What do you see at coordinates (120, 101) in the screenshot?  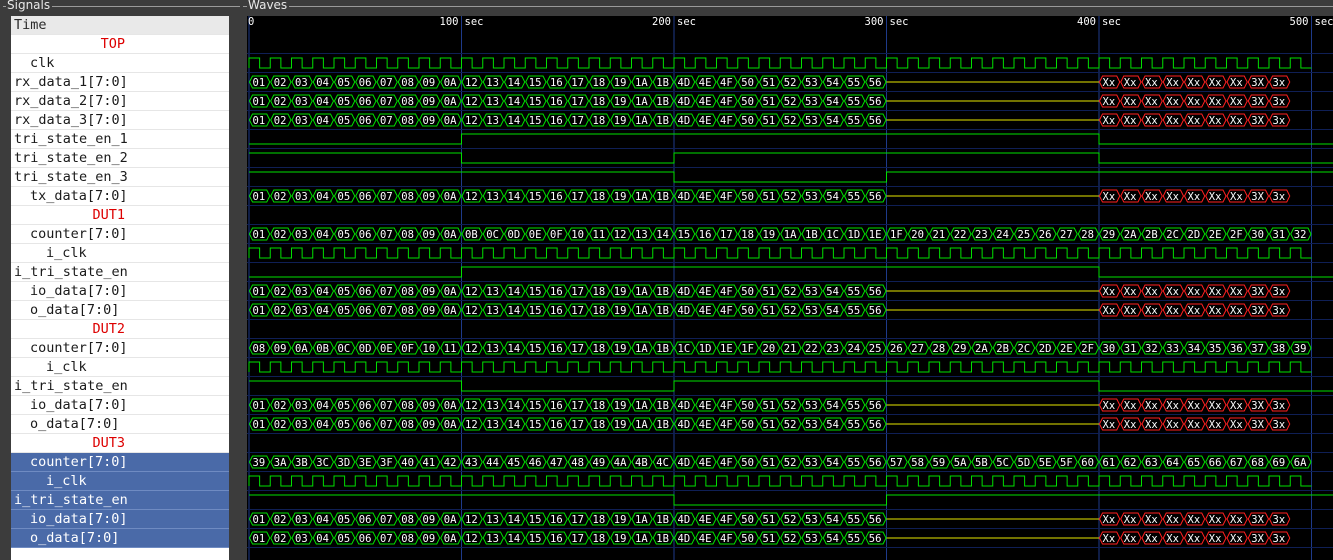 I see `signal-name: rx_data_2[7:0]` at bounding box center [120, 101].